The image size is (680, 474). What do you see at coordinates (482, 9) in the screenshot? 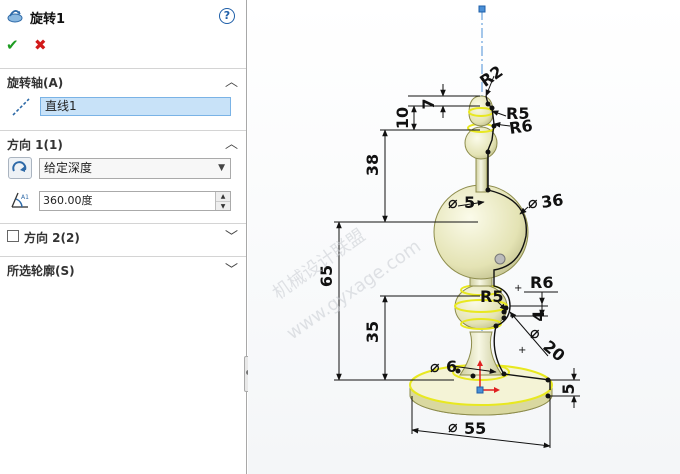
I see `axis-endpoint-top` at bounding box center [482, 9].